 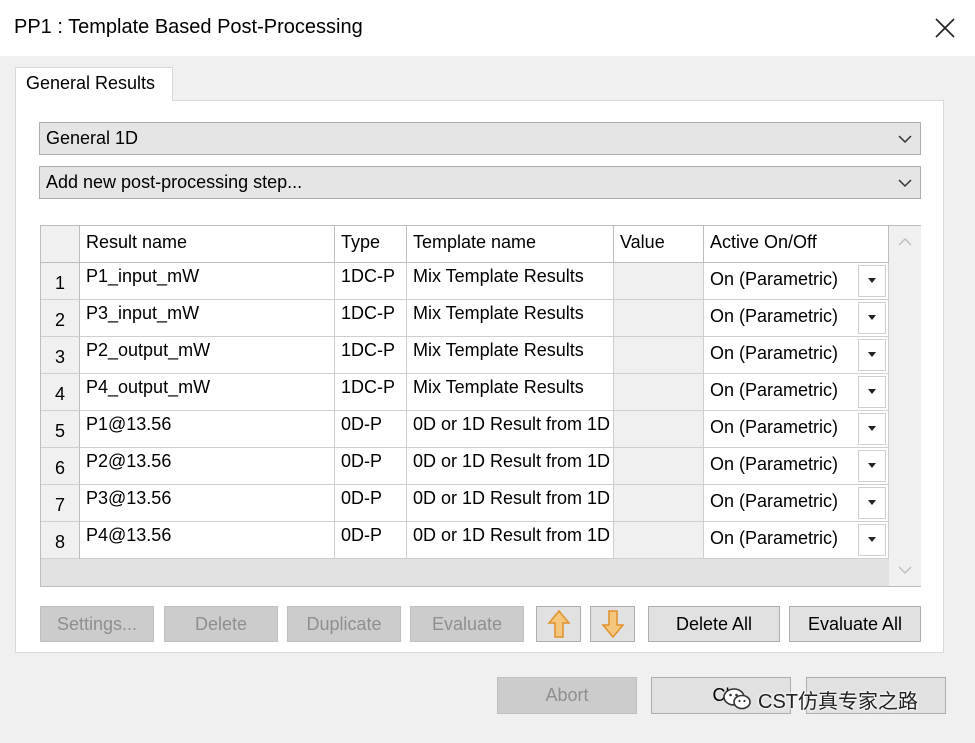 What do you see at coordinates (221, 624) in the screenshot?
I see `delete-button: Delete` at bounding box center [221, 624].